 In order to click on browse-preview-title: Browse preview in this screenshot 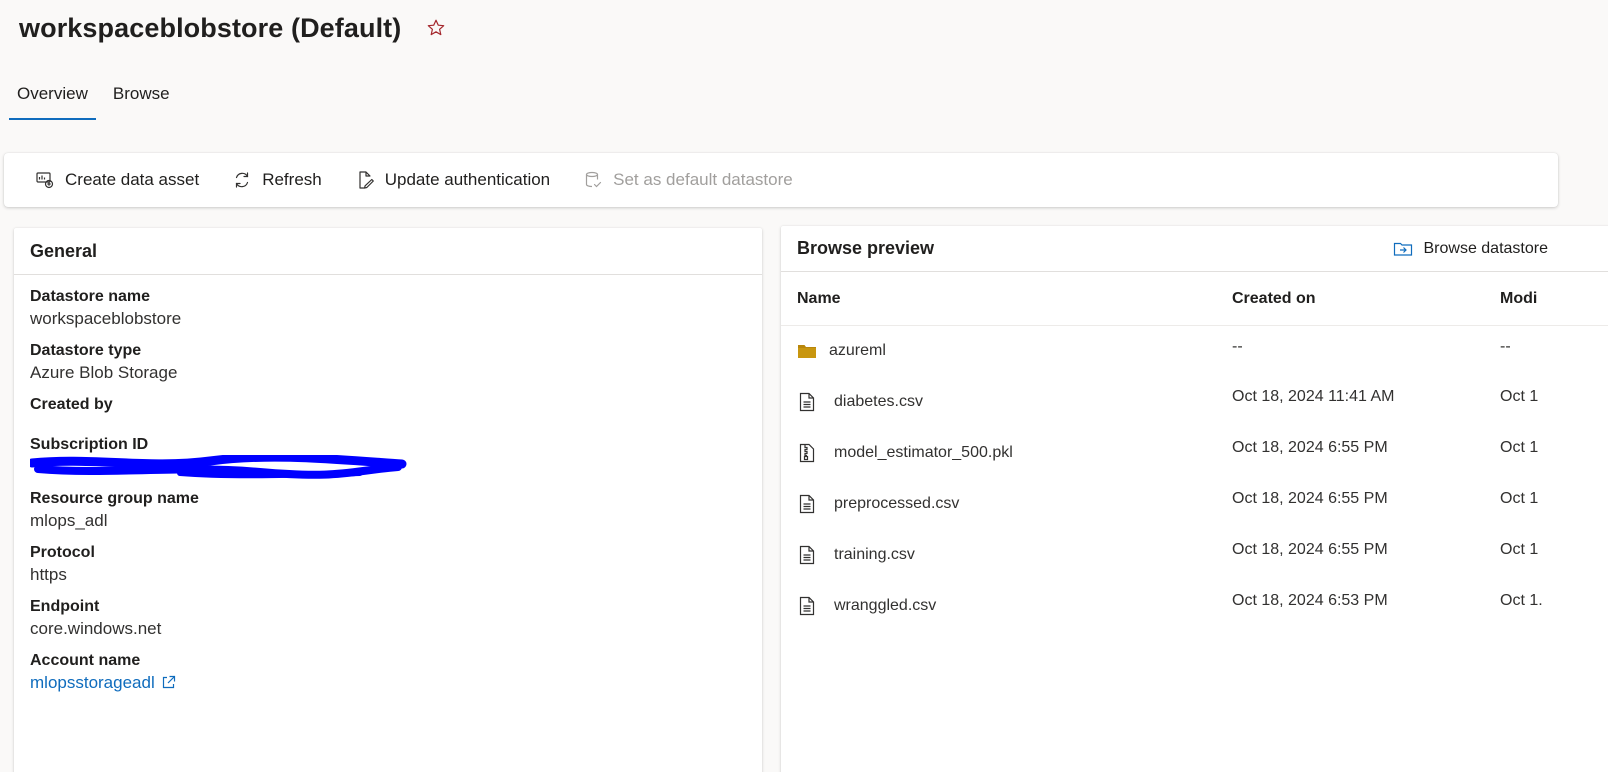, I will do `click(866, 248)`.